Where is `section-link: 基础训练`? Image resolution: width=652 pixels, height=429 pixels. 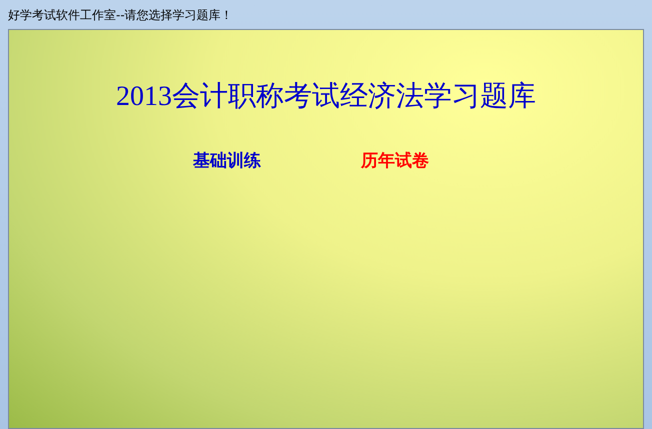
section-link: 基础训练 is located at coordinates (227, 161).